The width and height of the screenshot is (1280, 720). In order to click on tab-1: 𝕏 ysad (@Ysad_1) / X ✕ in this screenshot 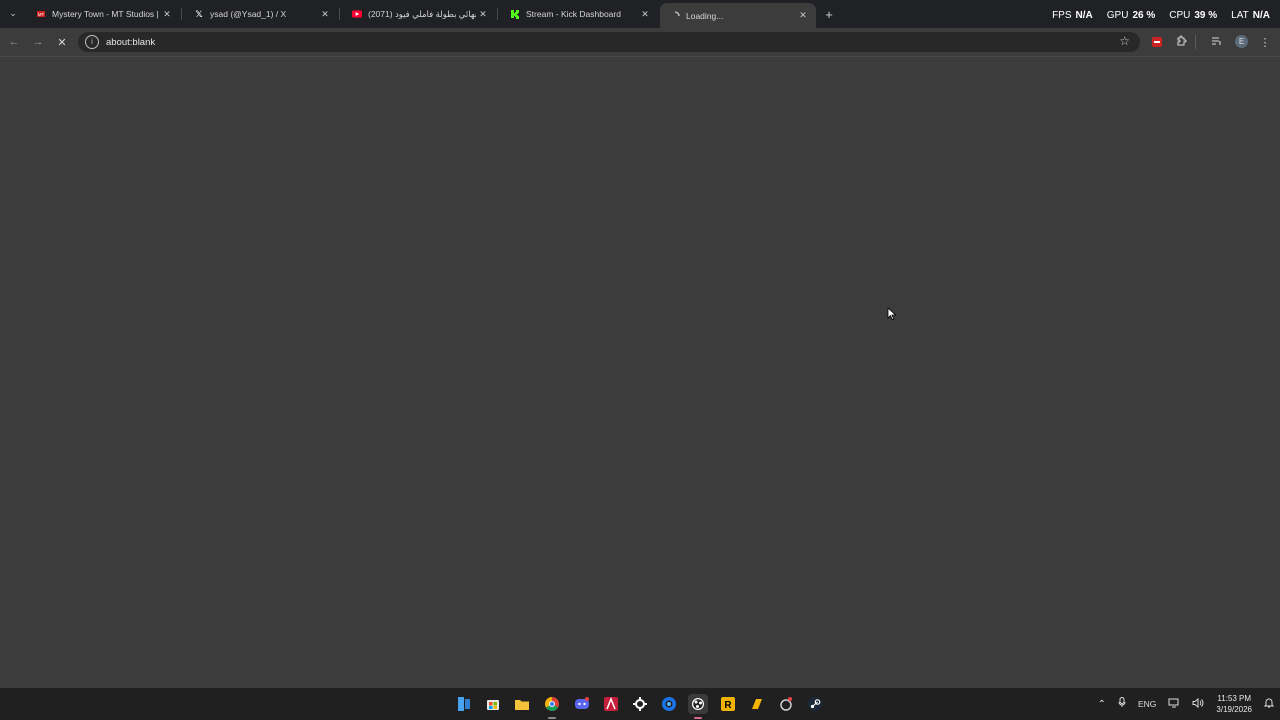, I will do `click(261, 14)`.